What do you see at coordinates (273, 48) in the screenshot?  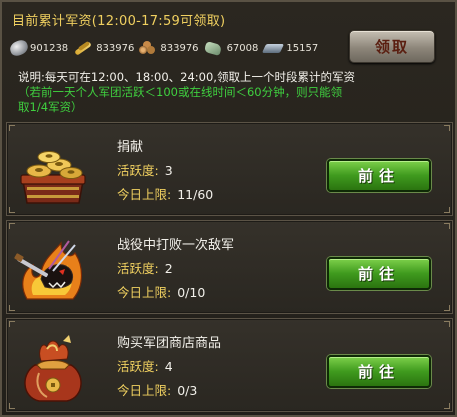 I see `iron-icon` at bounding box center [273, 48].